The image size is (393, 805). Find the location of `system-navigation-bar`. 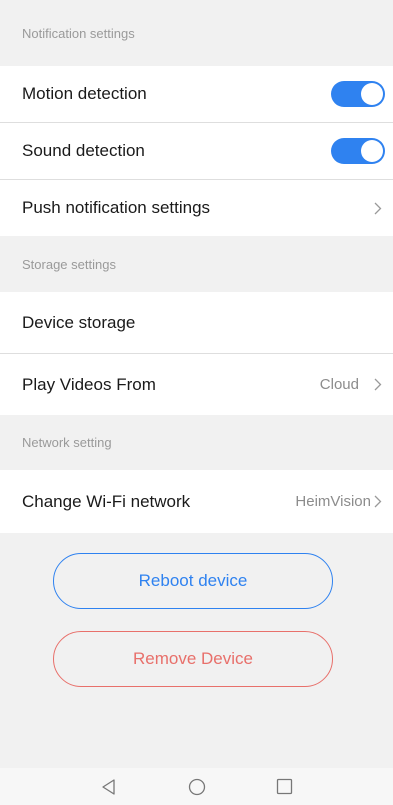

system-navigation-bar is located at coordinates (196, 786).